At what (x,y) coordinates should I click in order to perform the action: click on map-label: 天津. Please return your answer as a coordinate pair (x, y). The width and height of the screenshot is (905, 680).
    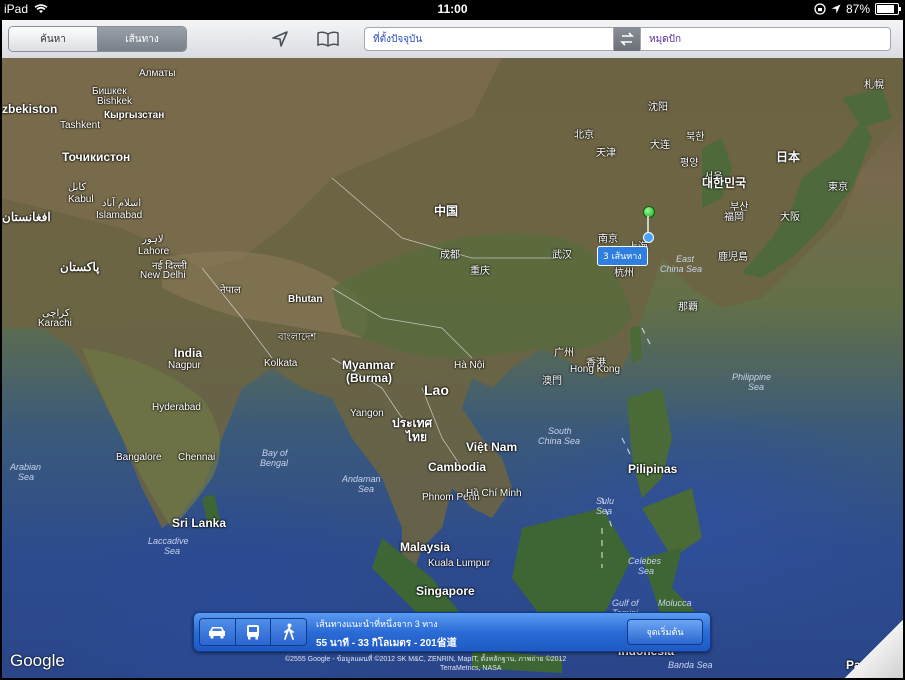
    Looking at the image, I should click on (606, 153).